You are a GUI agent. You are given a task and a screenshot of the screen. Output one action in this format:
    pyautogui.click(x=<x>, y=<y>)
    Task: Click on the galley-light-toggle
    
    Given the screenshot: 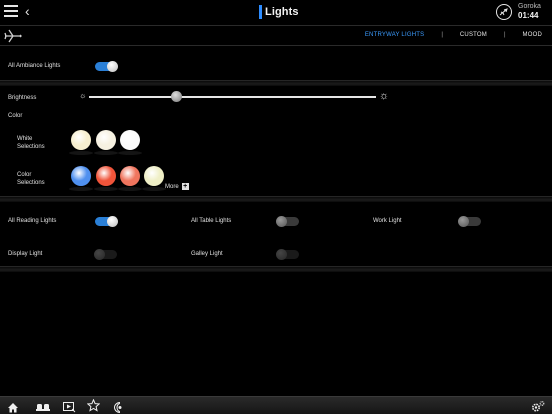 What is the action you would take?
    pyautogui.click(x=287, y=254)
    